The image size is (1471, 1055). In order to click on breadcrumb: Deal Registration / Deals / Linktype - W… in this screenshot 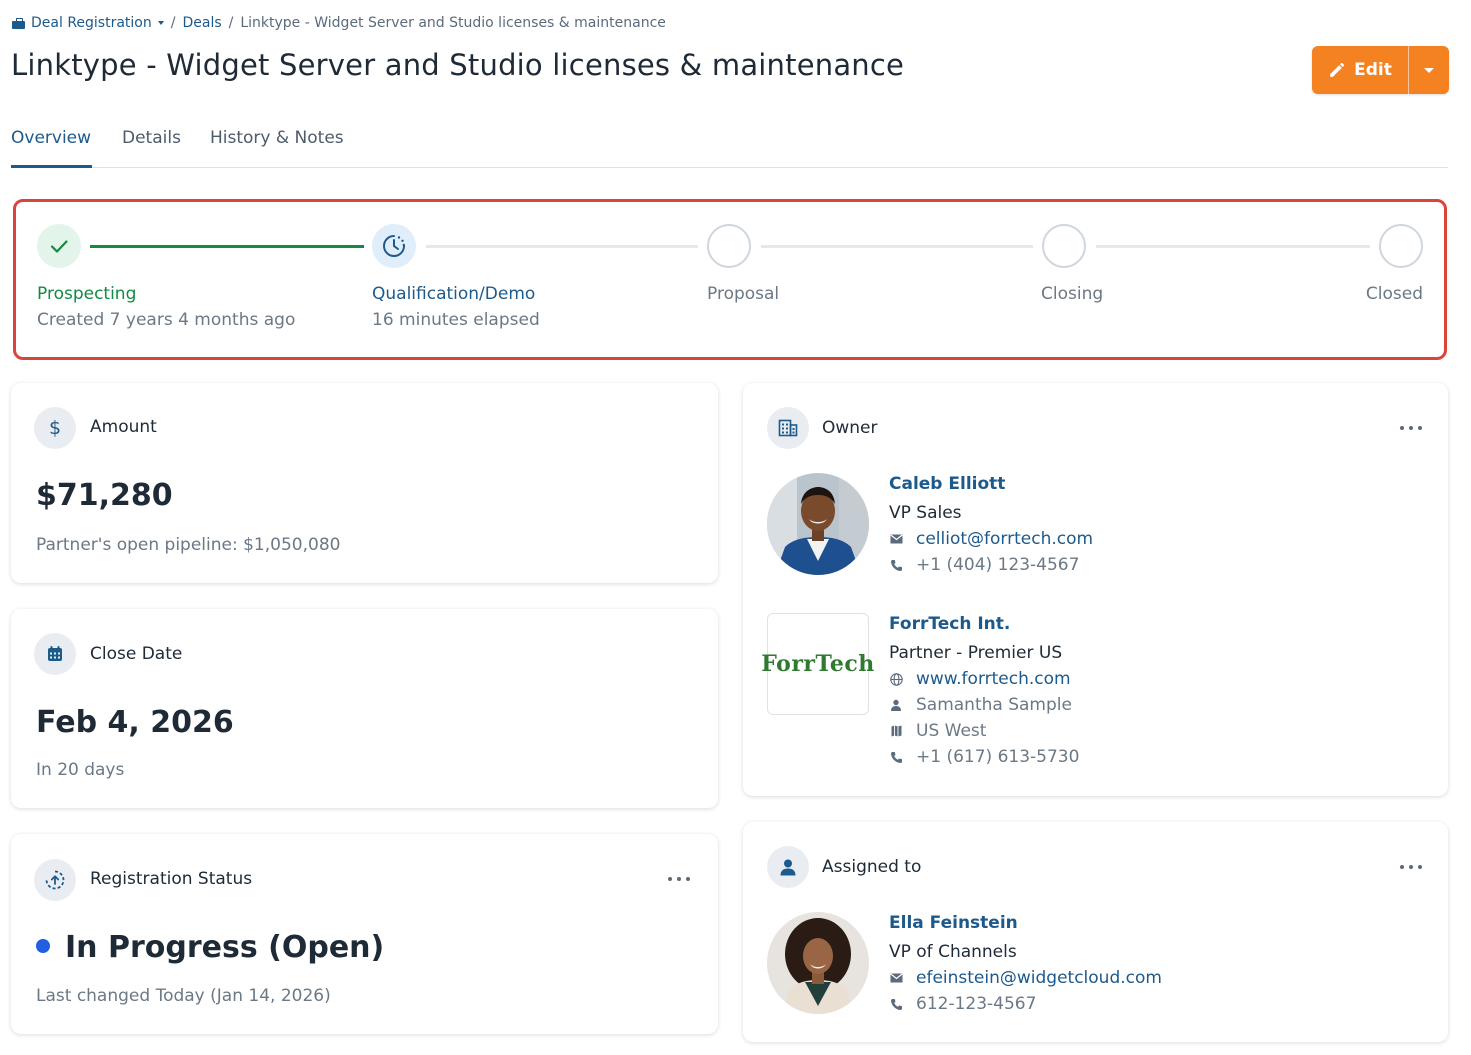, I will do `click(339, 23)`.